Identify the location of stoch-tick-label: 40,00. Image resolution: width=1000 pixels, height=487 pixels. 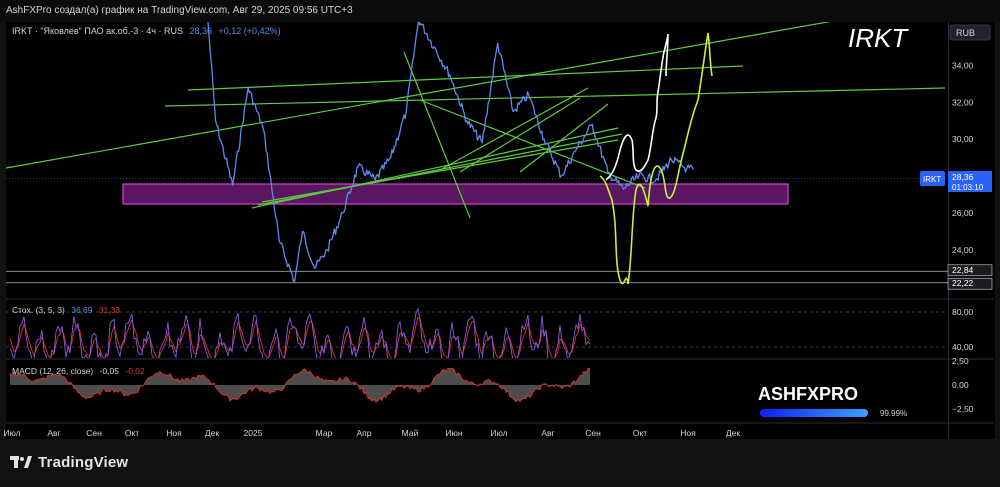
(963, 347).